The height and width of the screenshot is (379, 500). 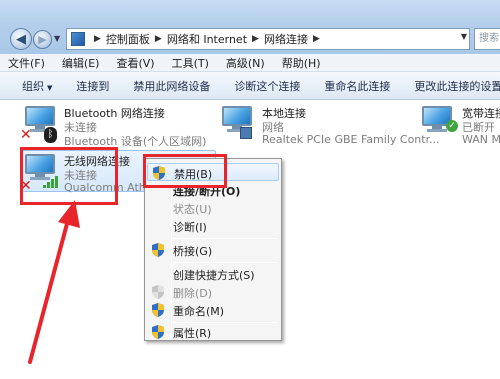 I want to click on menu-help: 帮助(H), so click(x=301, y=63).